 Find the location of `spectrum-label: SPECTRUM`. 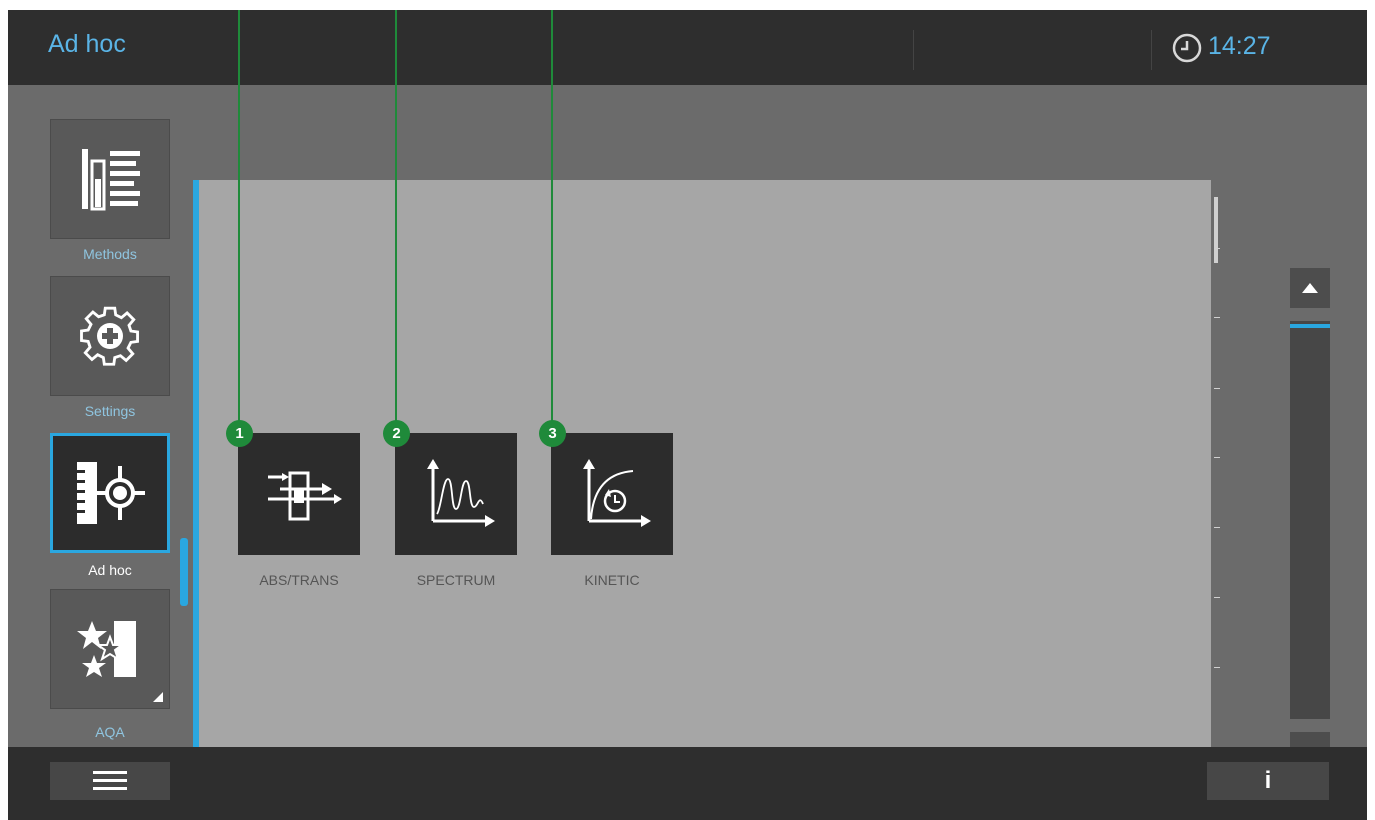

spectrum-label: SPECTRUM is located at coordinates (456, 580).